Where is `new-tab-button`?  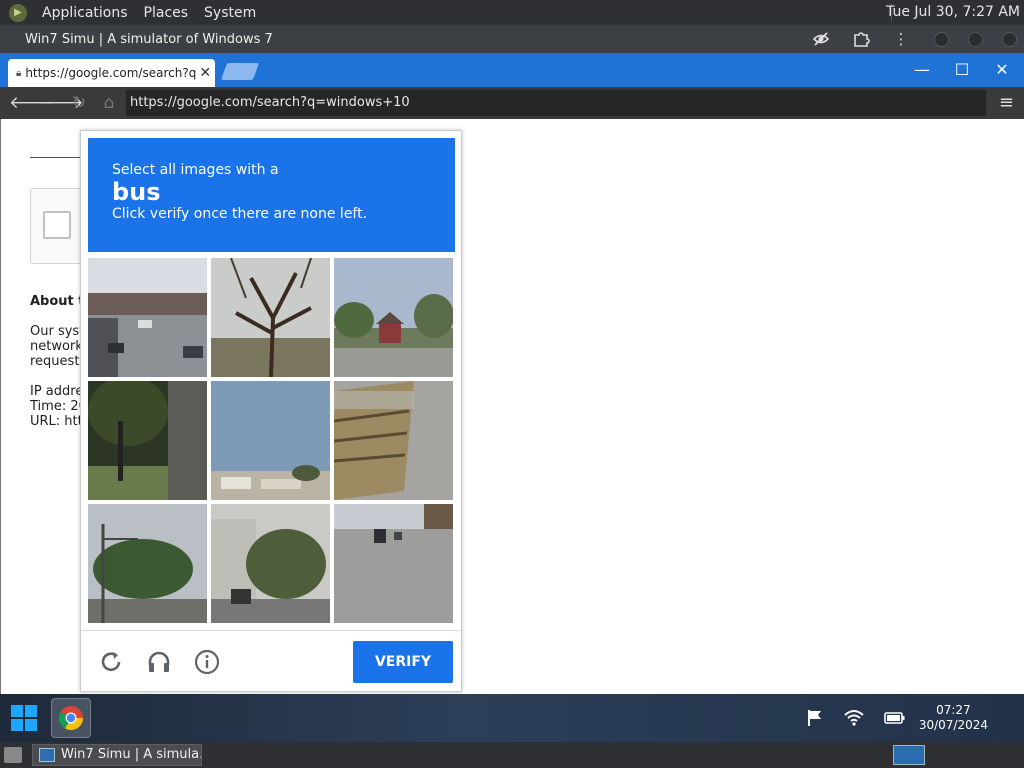
new-tab-button is located at coordinates (240, 71).